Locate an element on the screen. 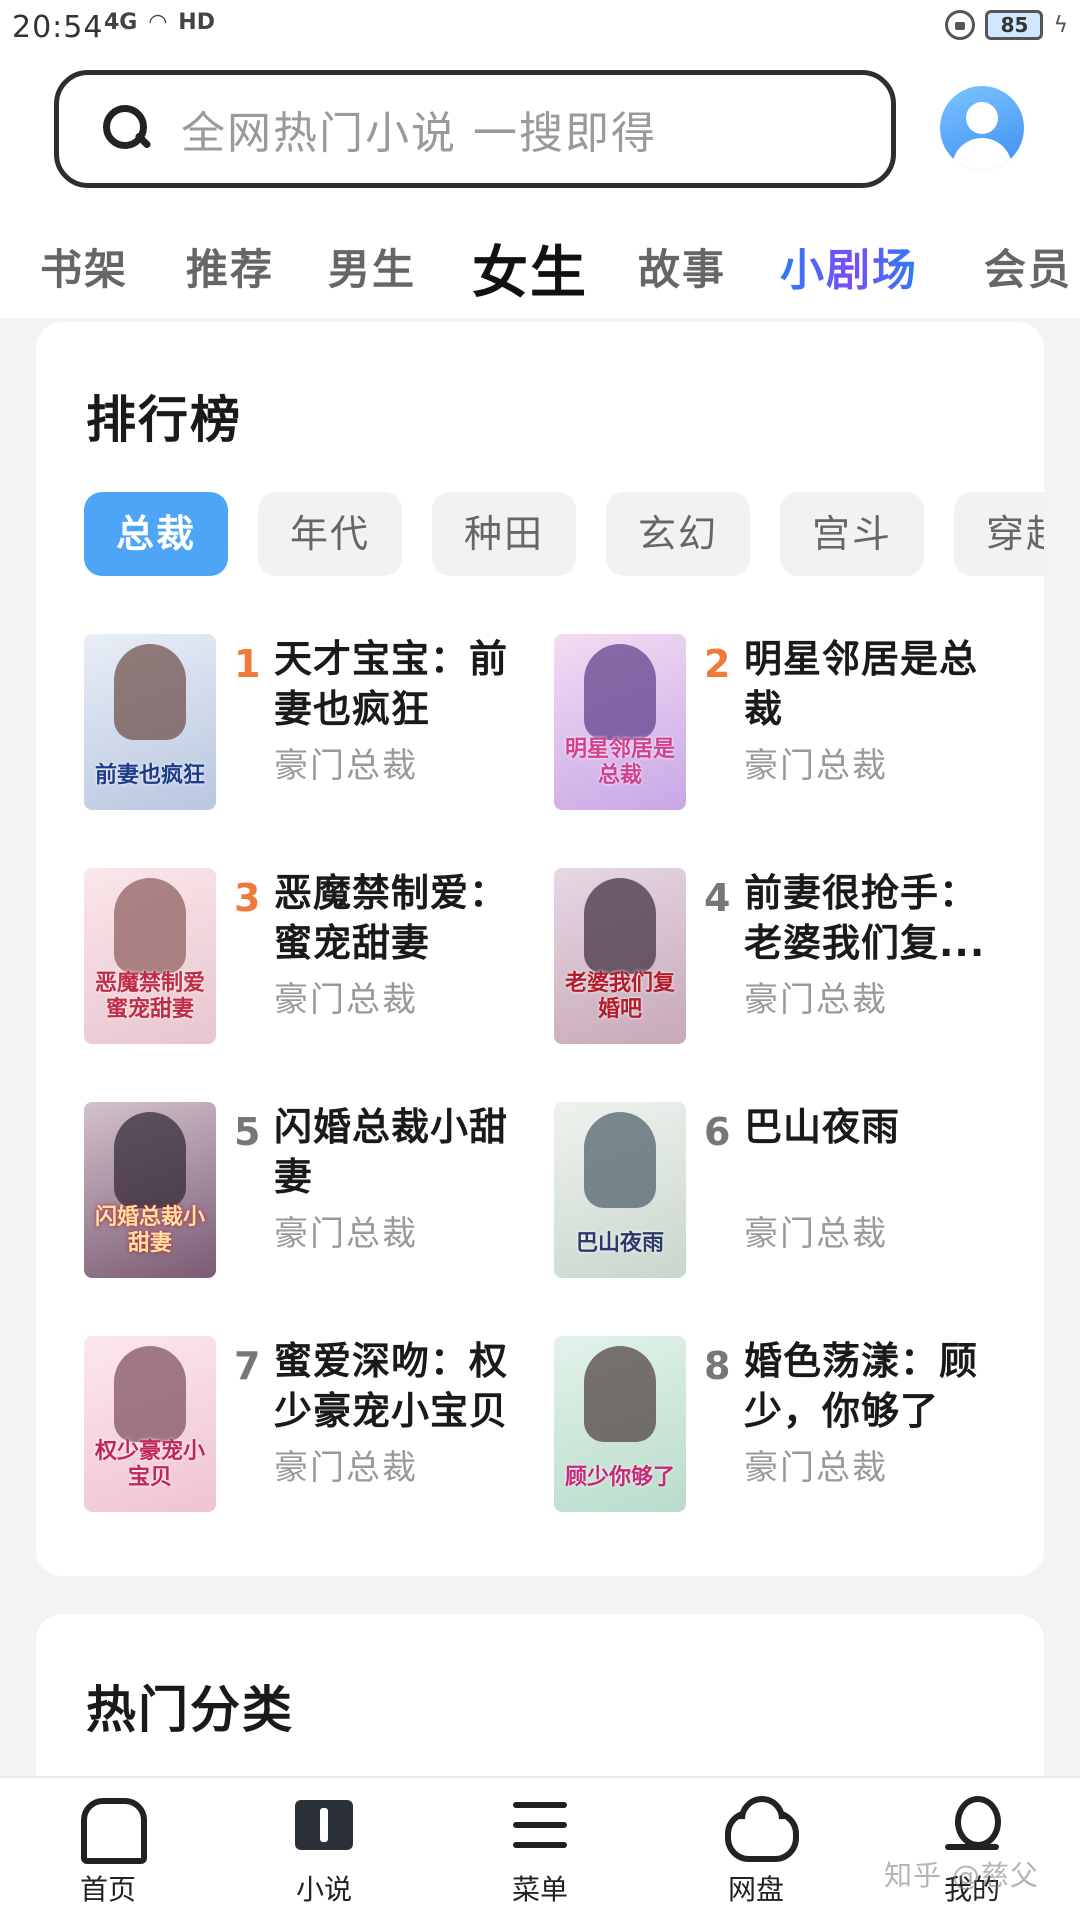 The image size is (1080, 1920). book-title: 明星邻居是总裁 is located at coordinates (874, 684).